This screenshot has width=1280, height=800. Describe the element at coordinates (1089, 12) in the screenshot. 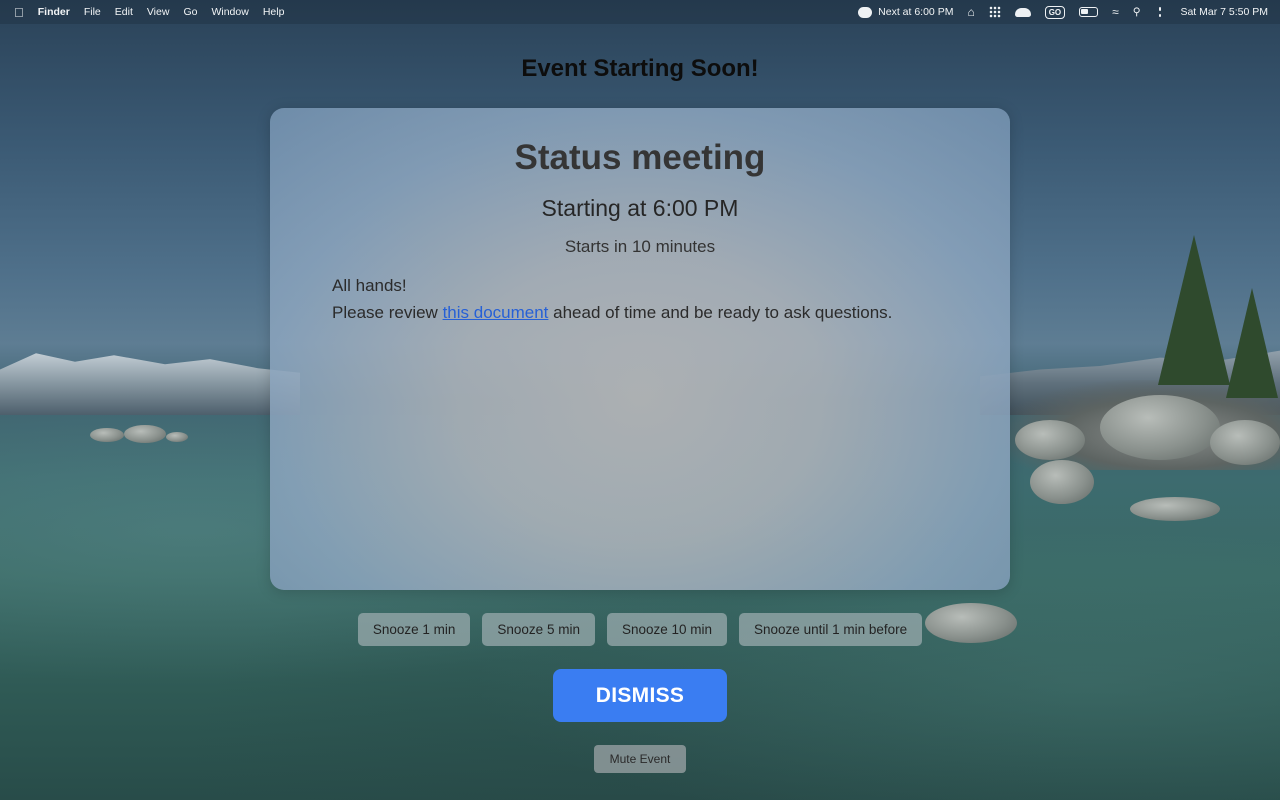

I see `battery-icon` at that location.